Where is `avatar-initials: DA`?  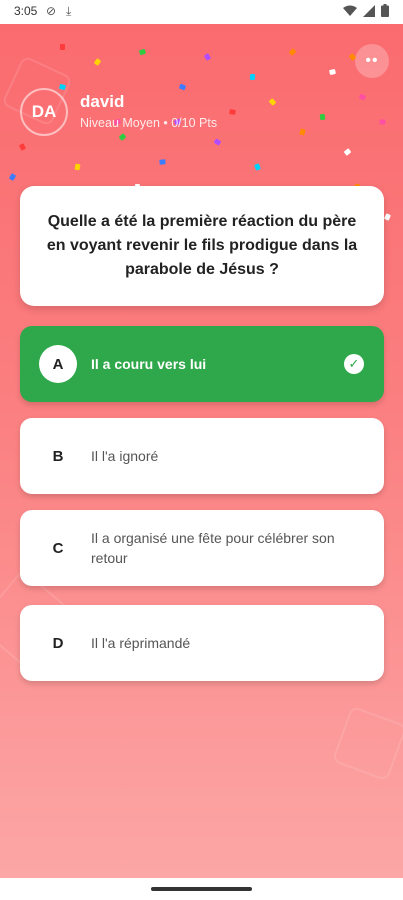 avatar-initials: DA is located at coordinates (44, 111).